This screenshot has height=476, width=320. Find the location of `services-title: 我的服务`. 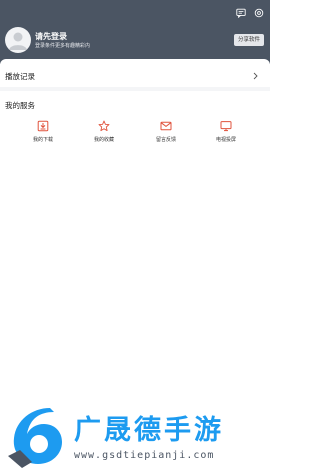

services-title: 我的服务 is located at coordinates (20, 105).